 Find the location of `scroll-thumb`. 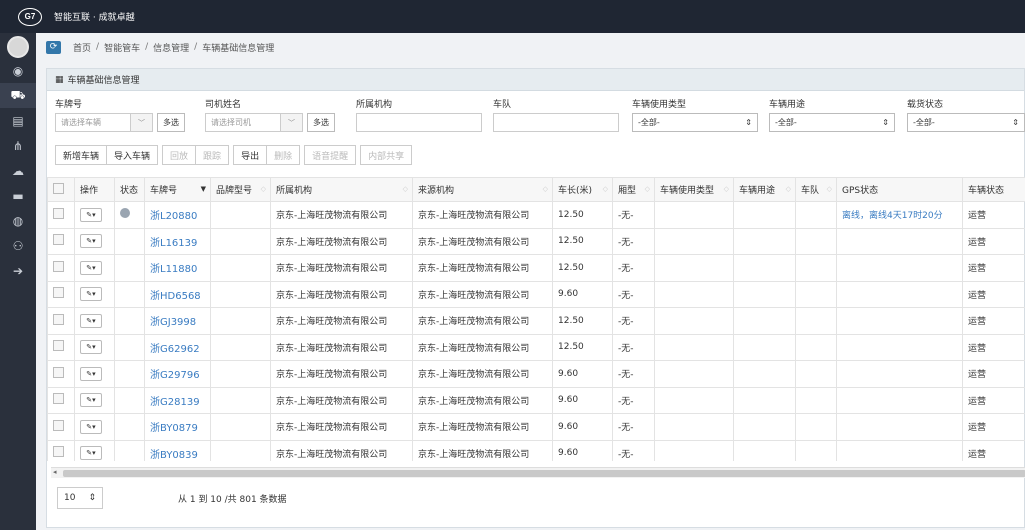

scroll-thumb is located at coordinates (544, 473).